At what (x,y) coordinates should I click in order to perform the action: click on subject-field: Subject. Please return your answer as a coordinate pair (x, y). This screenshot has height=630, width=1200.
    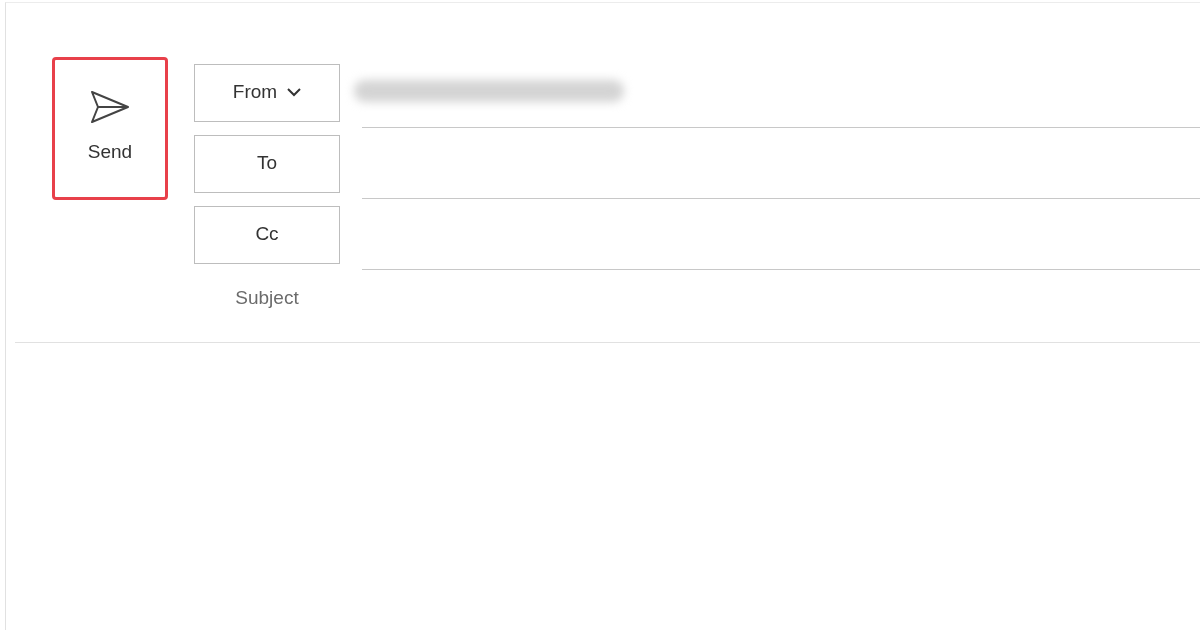
    Looking at the image, I should click on (267, 298).